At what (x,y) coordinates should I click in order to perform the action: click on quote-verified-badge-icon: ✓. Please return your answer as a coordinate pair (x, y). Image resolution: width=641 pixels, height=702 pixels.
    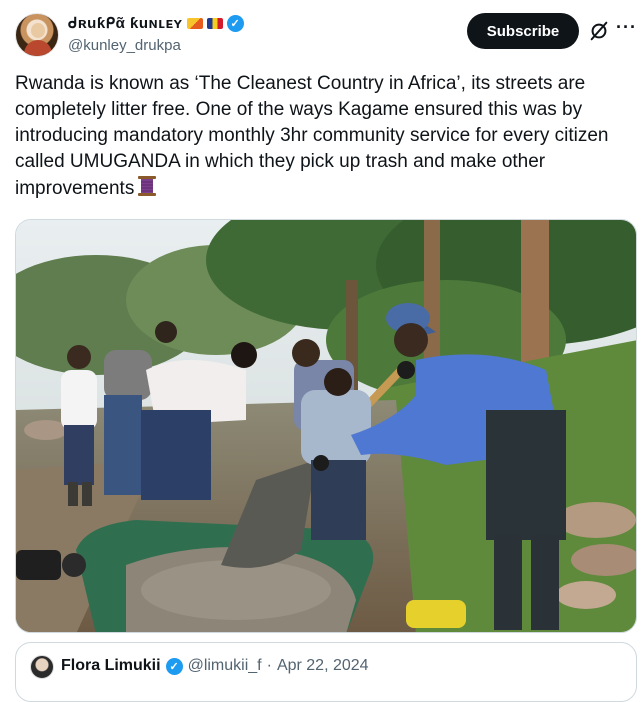
    Looking at the image, I should click on (174, 666).